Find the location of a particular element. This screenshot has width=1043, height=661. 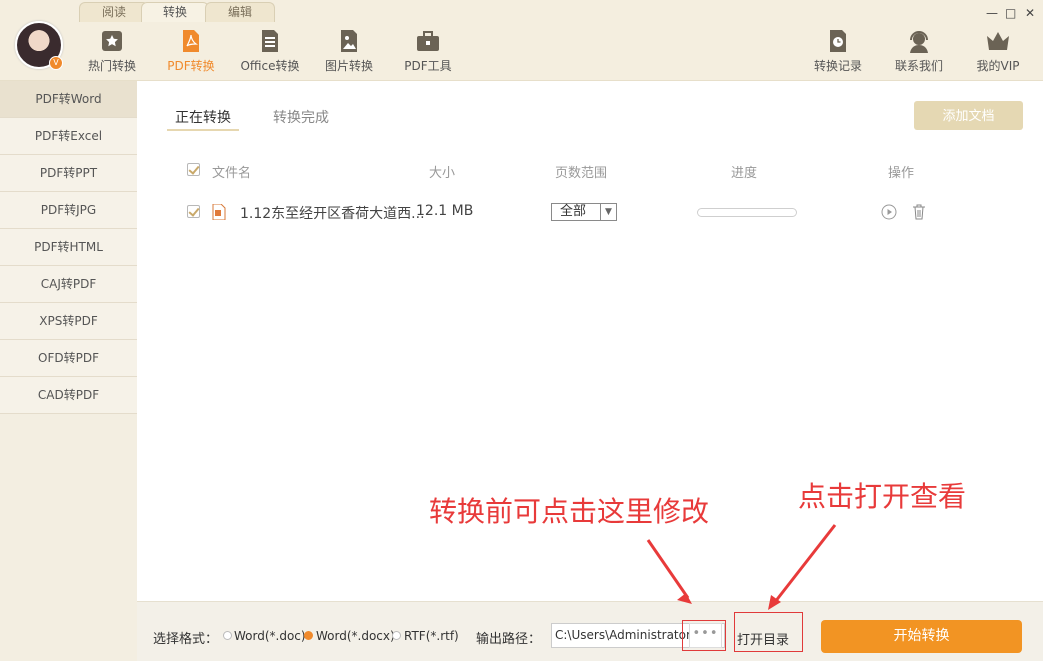

maximize-button: □ is located at coordinates (1010, 13).